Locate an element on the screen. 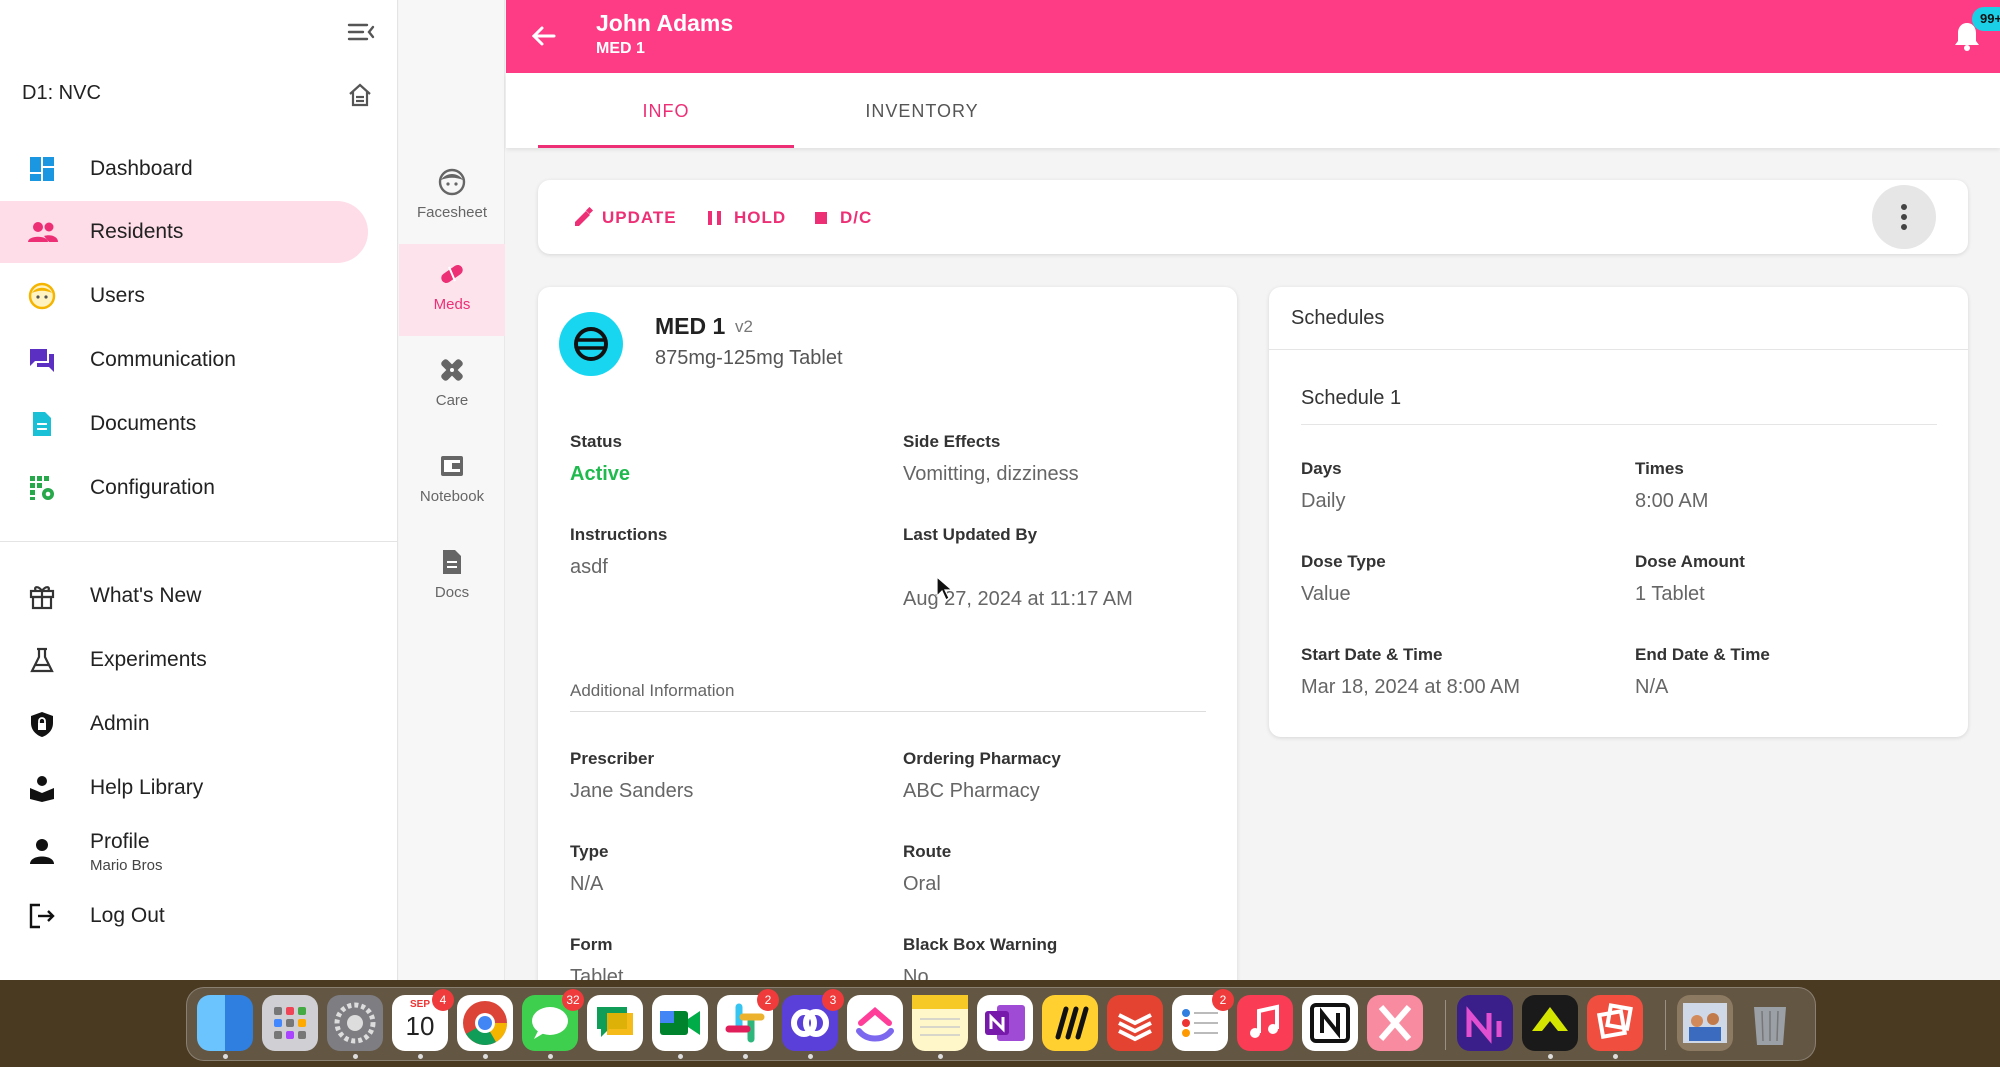  hold-button: HOLD is located at coordinates (745, 218).